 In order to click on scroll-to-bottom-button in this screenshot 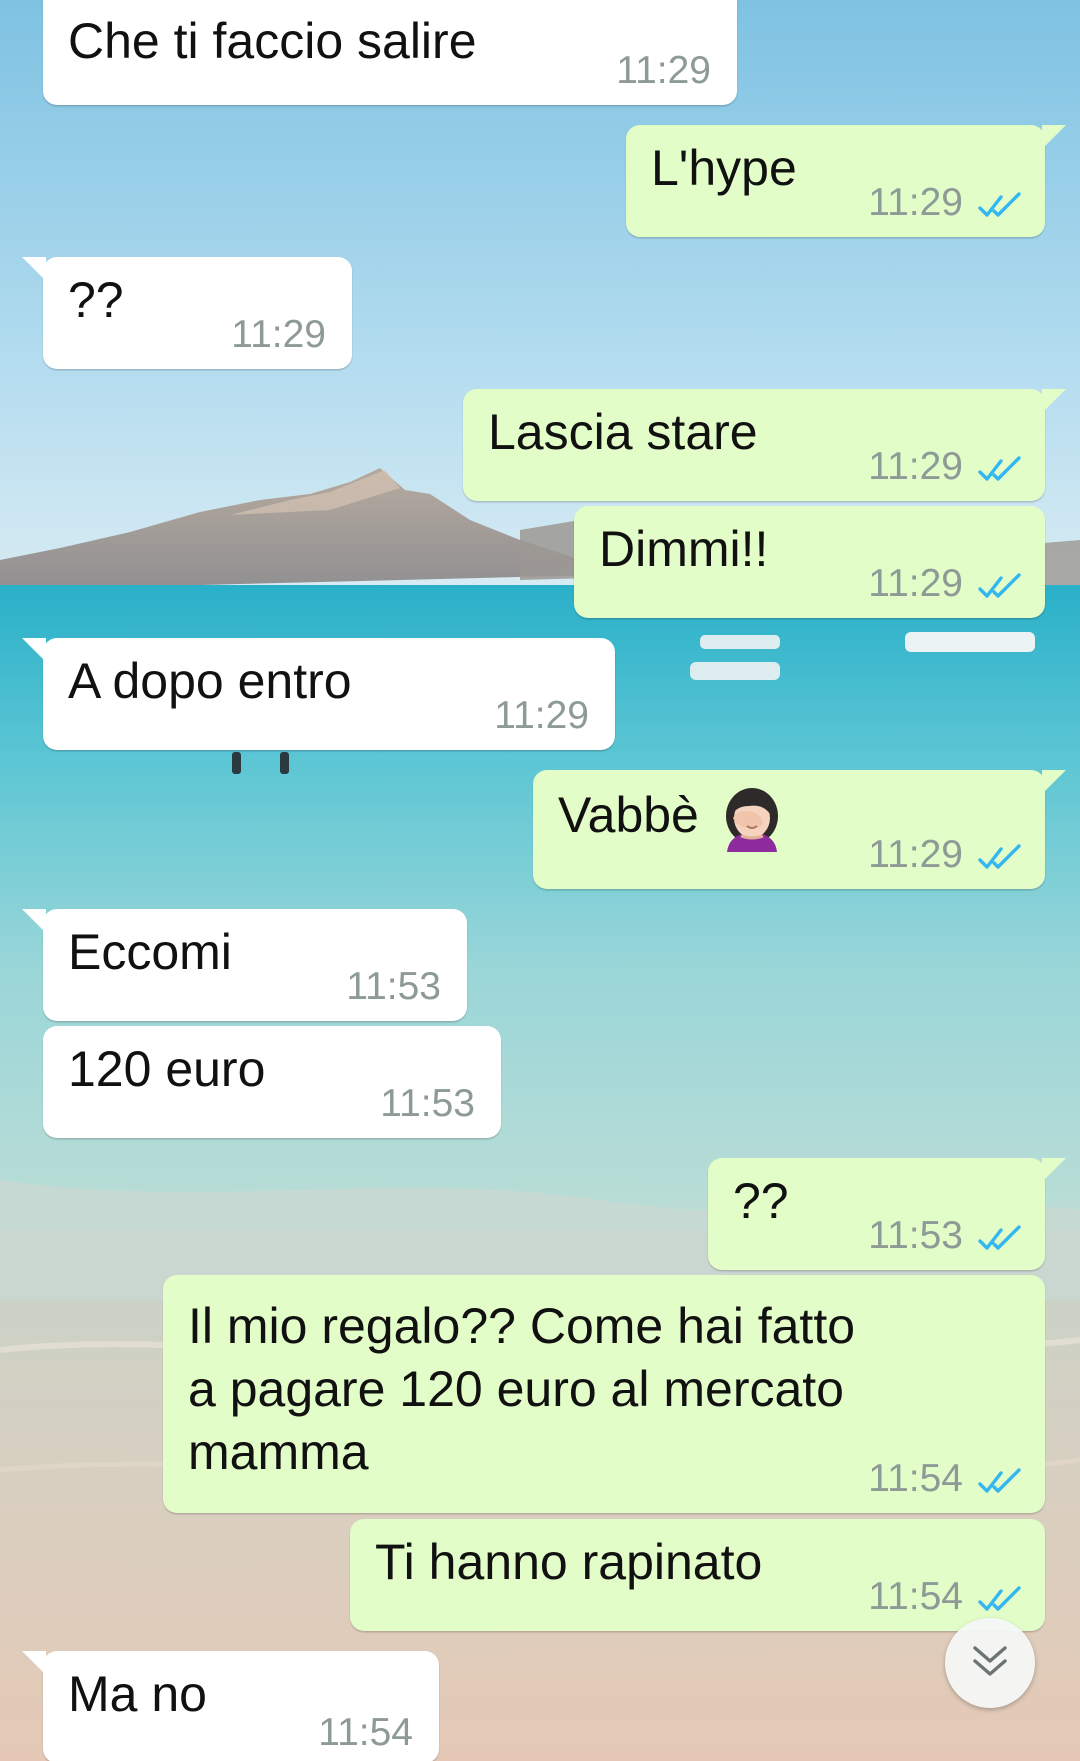, I will do `click(990, 1663)`.